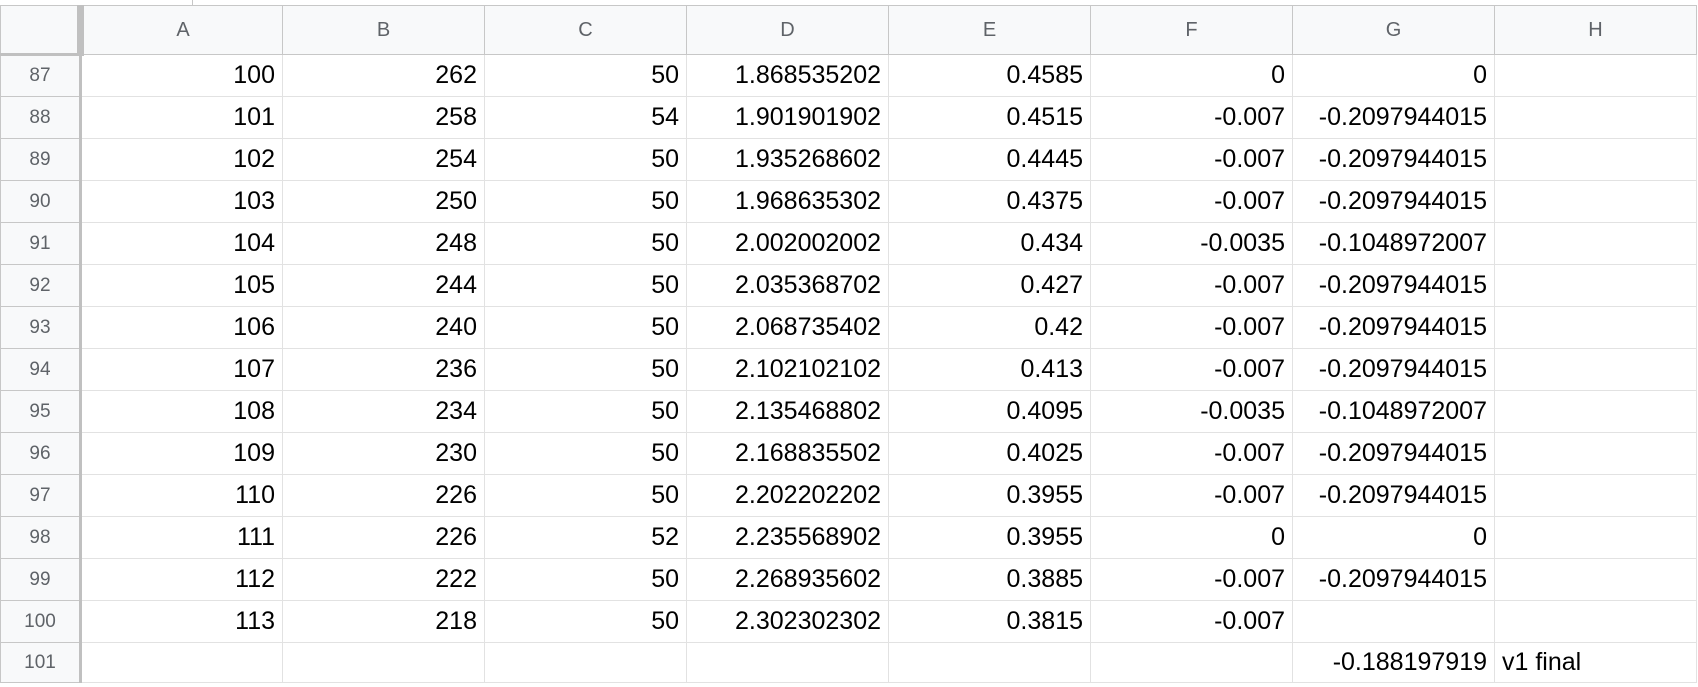  What do you see at coordinates (181, 453) in the screenshot?
I see `cell-a: 109` at bounding box center [181, 453].